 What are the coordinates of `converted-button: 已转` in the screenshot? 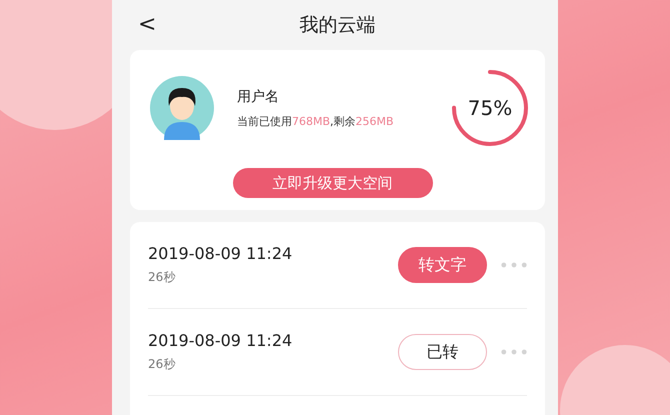 It's located at (442, 352).